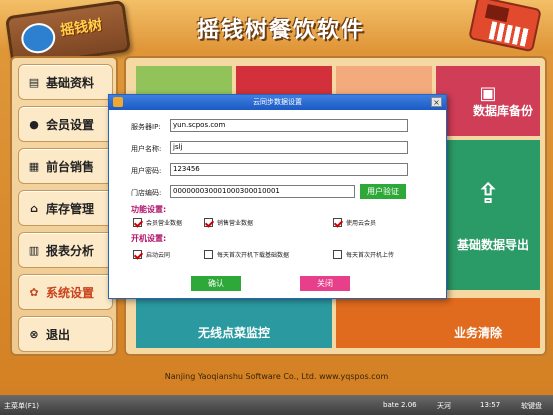  I want to click on checkbox-label: 销售营业数据, so click(235, 223).